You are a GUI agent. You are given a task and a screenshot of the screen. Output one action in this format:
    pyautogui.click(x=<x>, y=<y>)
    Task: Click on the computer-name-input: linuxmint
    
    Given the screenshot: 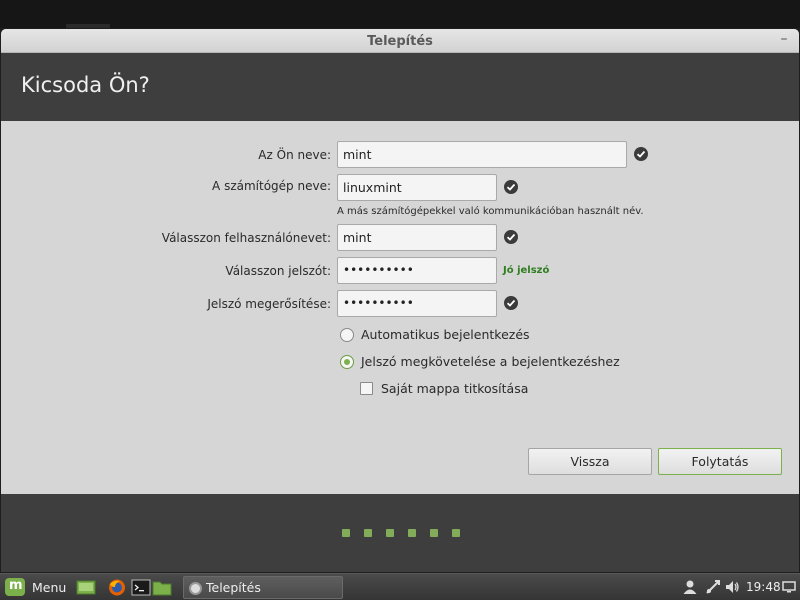 What is the action you would take?
    pyautogui.click(x=417, y=187)
    